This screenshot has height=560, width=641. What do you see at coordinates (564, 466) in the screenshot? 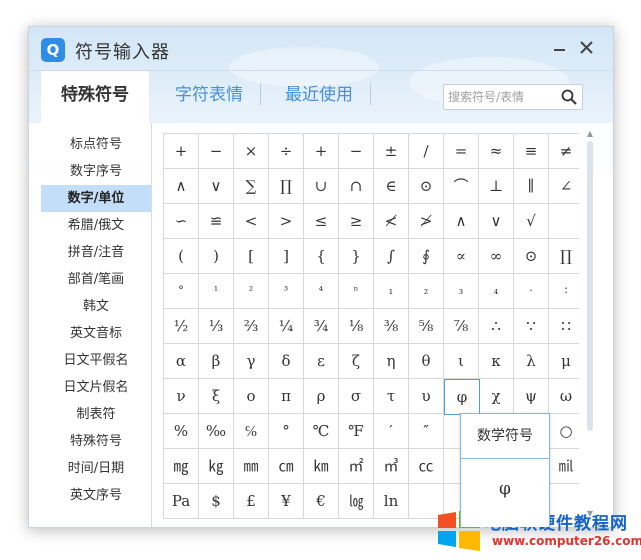
I see `symbol-cell: ㏕` at bounding box center [564, 466].